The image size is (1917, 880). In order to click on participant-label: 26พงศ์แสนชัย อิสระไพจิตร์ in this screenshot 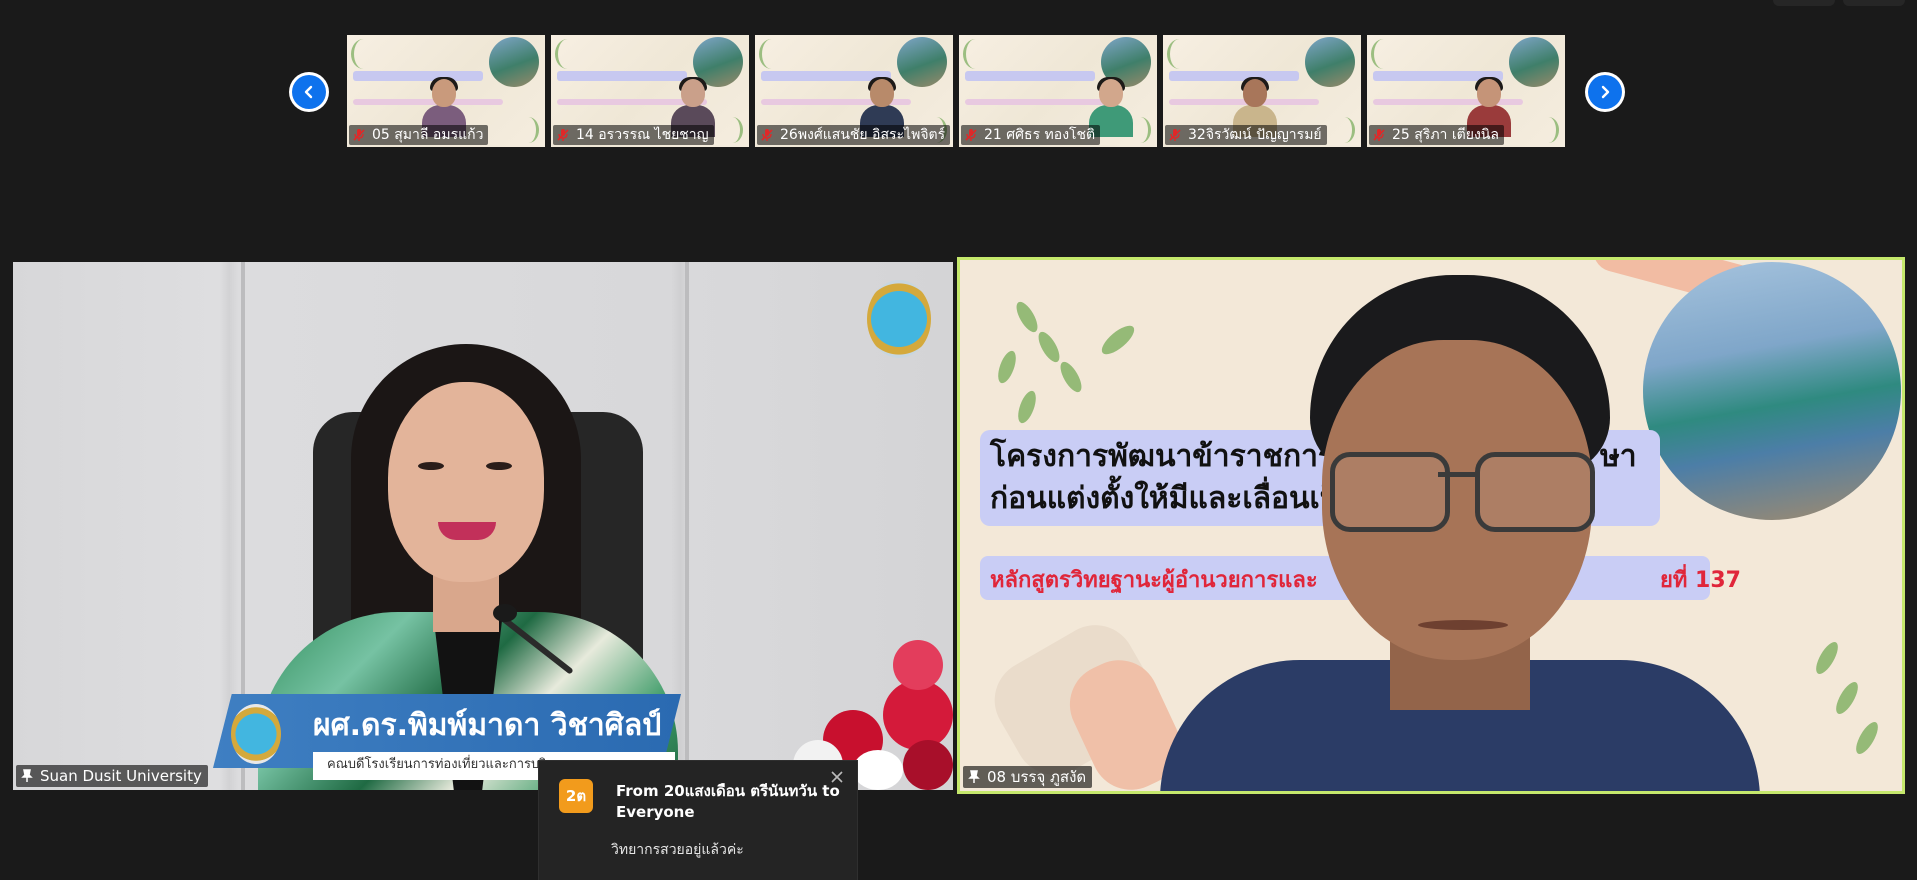, I will do `click(854, 135)`.